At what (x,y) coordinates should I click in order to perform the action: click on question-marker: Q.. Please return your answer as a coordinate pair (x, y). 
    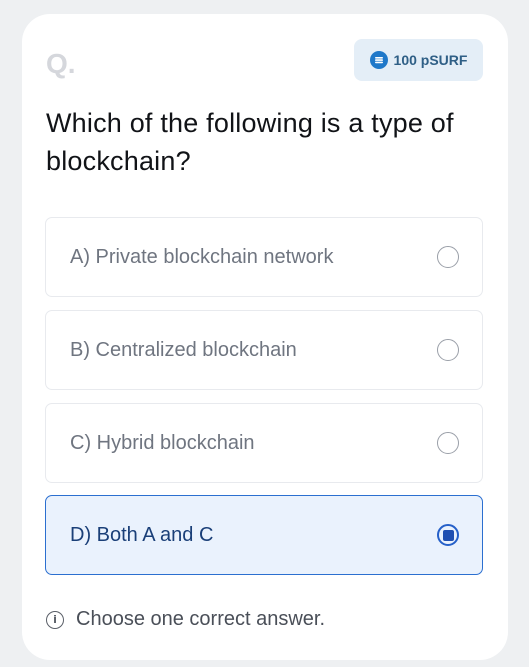
    Looking at the image, I should click on (61, 63).